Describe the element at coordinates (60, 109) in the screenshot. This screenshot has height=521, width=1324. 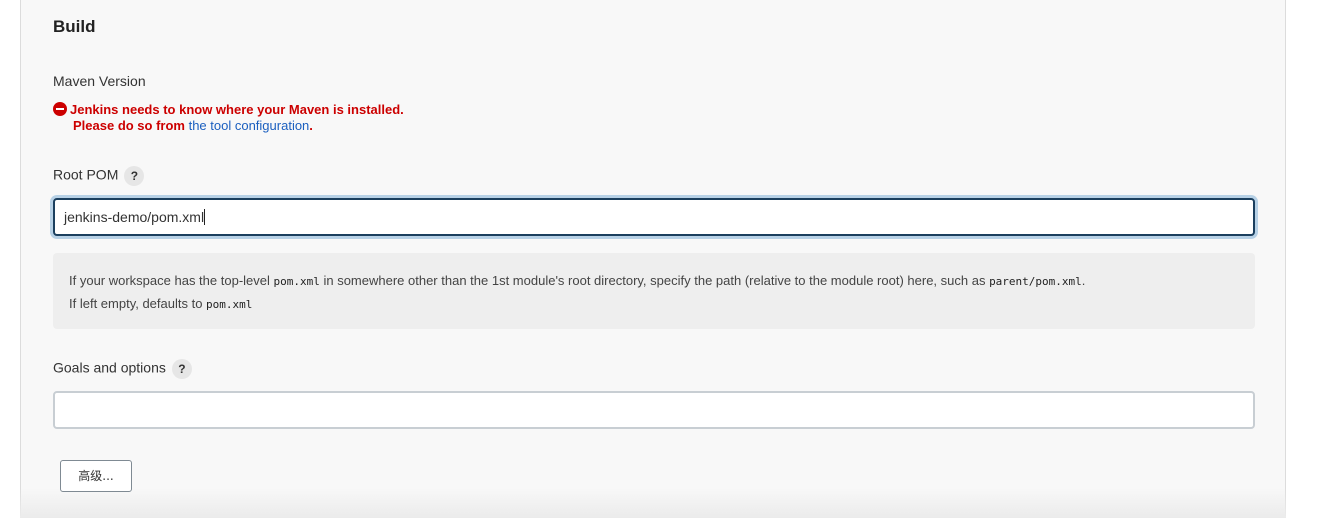
I see `error-icon` at that location.